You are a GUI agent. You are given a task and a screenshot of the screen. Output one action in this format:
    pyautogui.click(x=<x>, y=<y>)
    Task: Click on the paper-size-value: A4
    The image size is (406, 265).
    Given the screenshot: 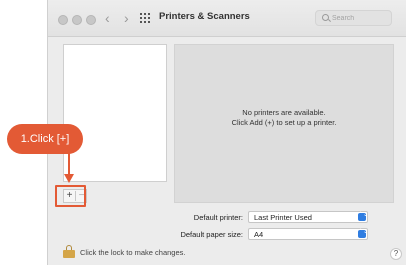 What is the action you would take?
    pyautogui.click(x=259, y=234)
    